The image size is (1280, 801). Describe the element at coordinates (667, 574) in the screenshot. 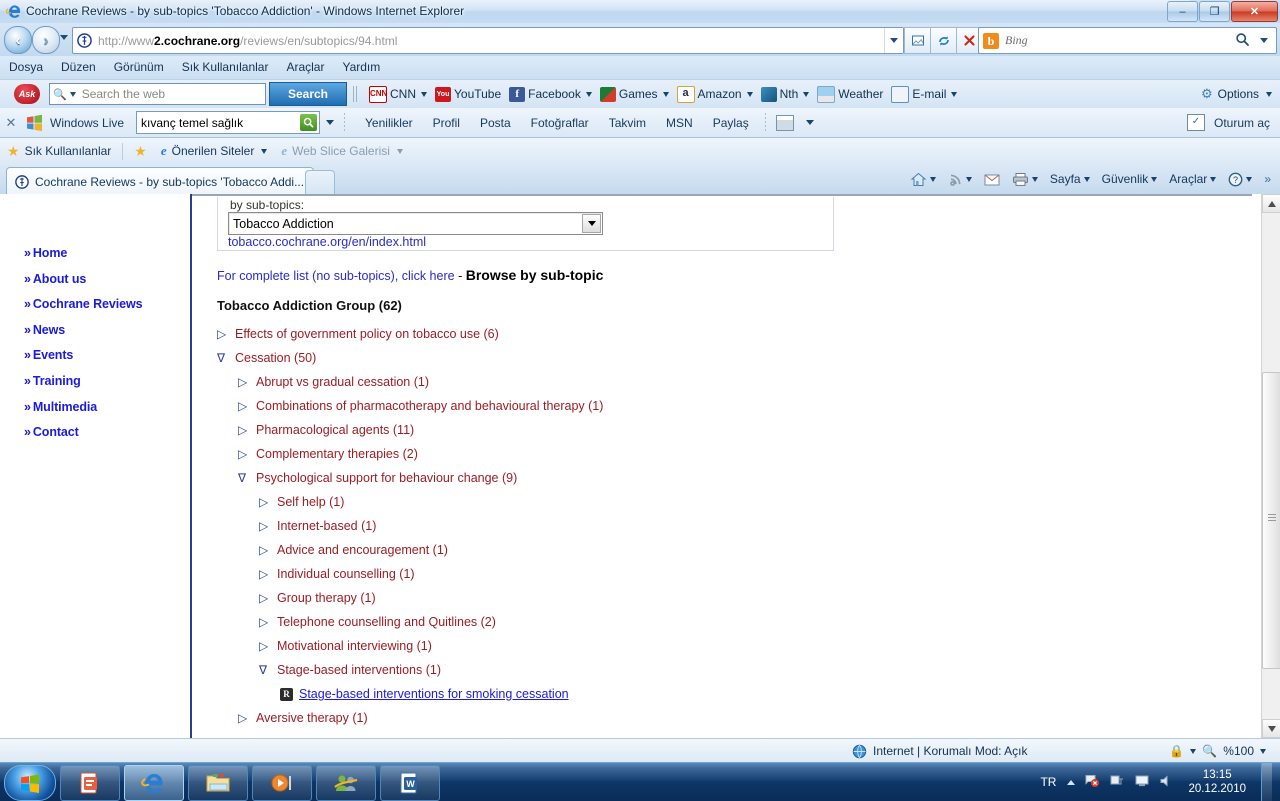

I see `tree-row: ▷ Individual counselling (1)` at that location.